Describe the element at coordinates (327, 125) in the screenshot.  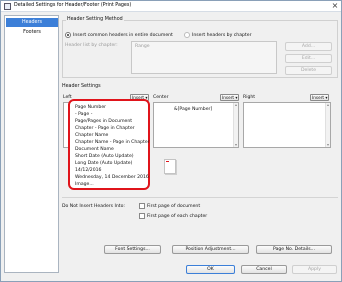
I see `right-scrollbar` at that location.